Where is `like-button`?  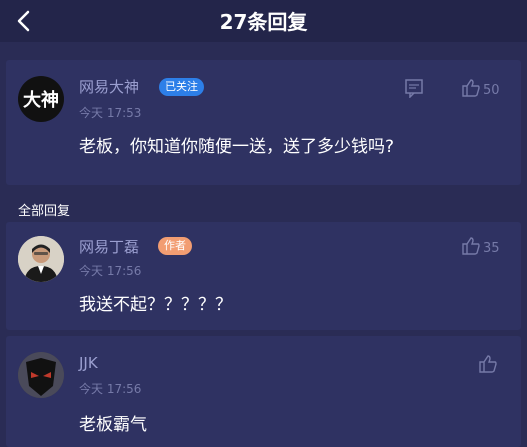
like-button is located at coordinates (488, 366).